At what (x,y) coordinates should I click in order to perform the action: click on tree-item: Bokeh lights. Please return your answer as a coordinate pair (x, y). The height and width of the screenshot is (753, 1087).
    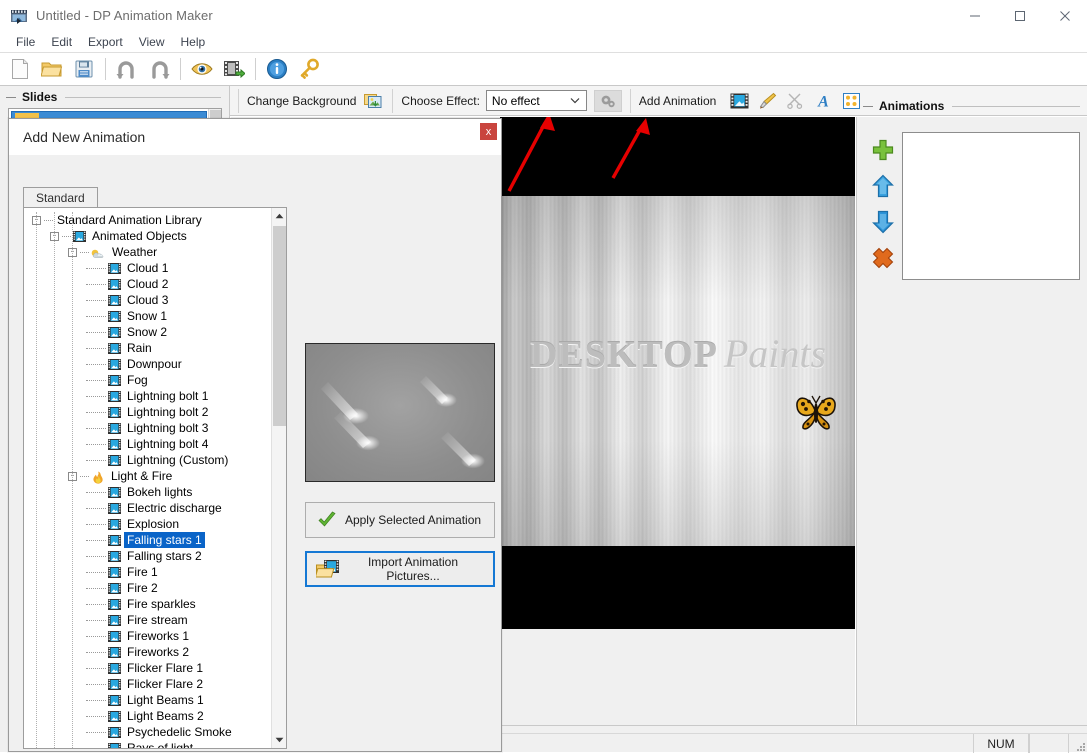
    Looking at the image, I should click on (147, 492).